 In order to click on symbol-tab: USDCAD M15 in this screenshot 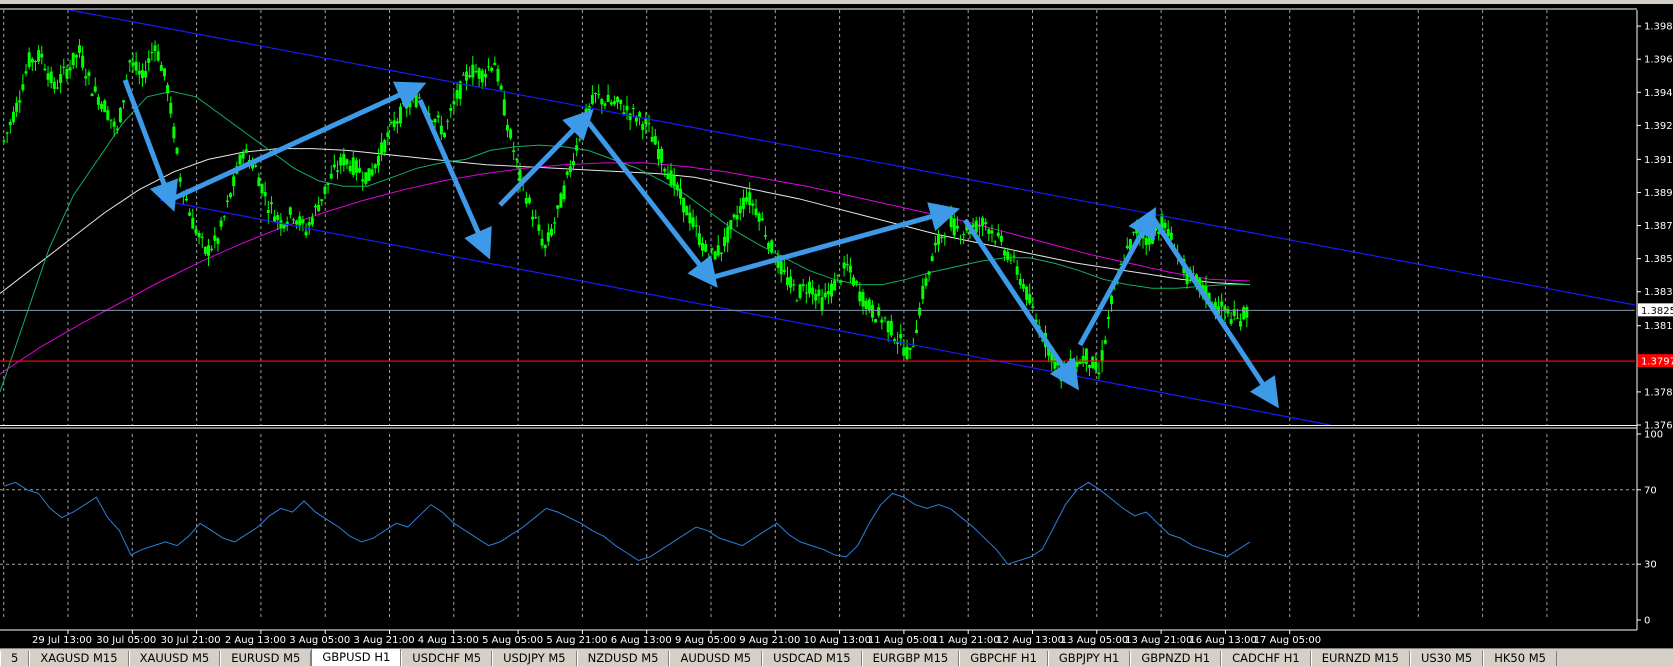, I will do `click(812, 658)`.